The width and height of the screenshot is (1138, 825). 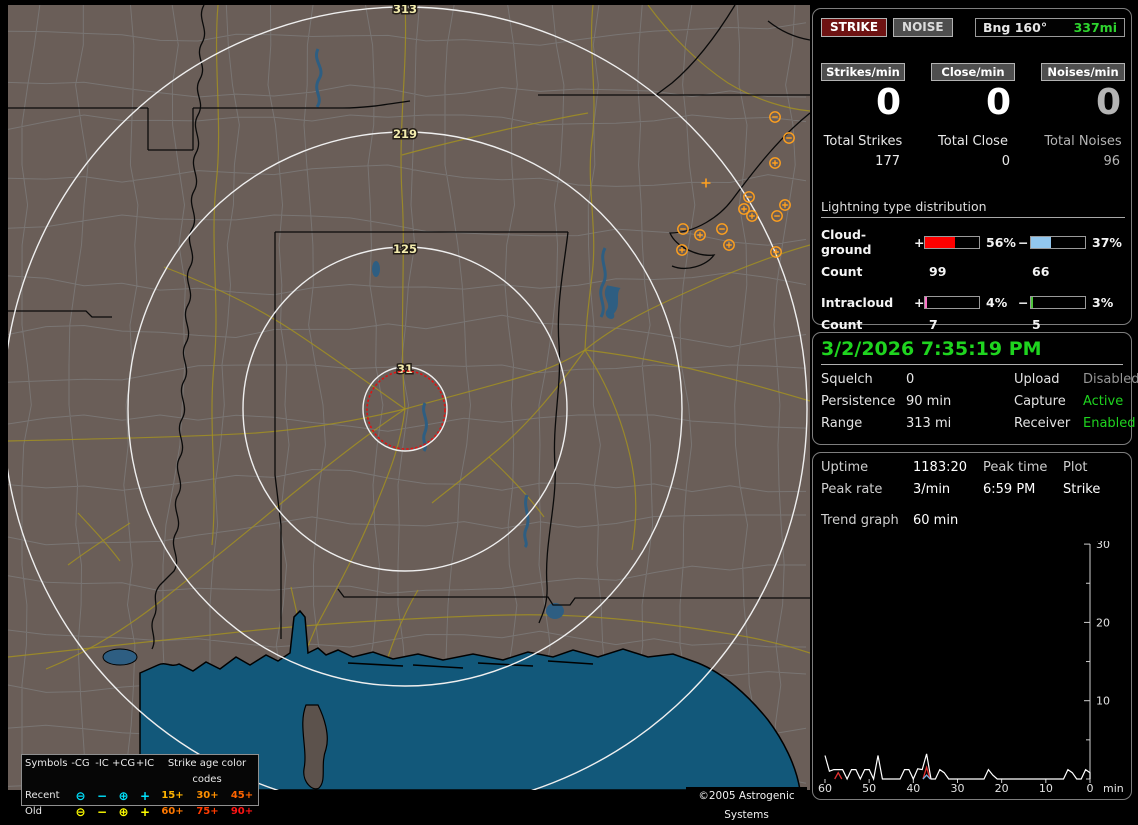 What do you see at coordinates (936, 520) in the screenshot?
I see `trend-window-value: 60 min` at bounding box center [936, 520].